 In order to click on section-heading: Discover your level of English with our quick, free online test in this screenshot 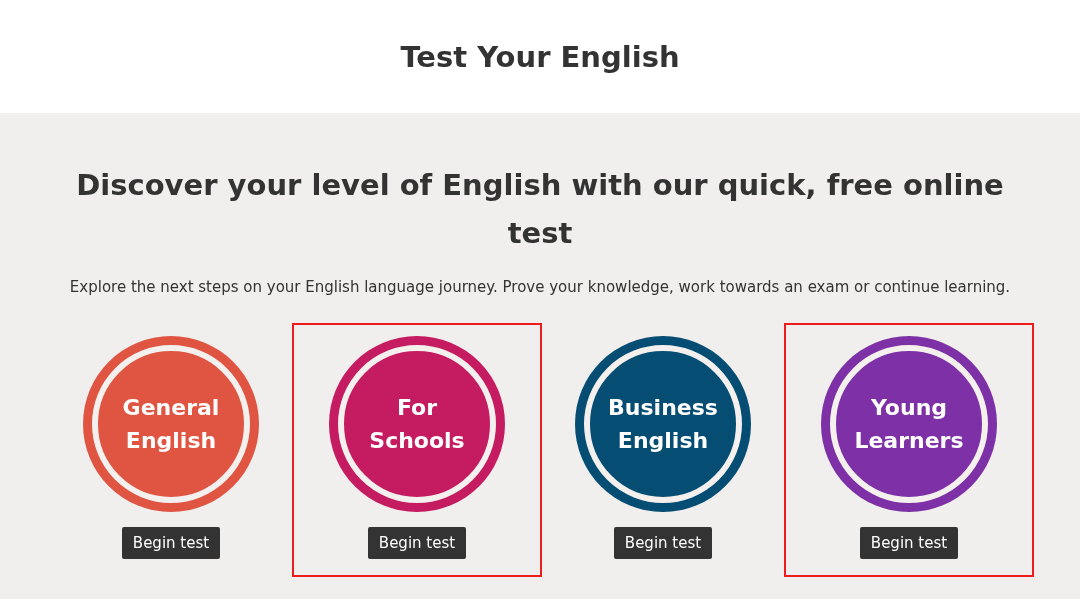, I will do `click(540, 209)`.